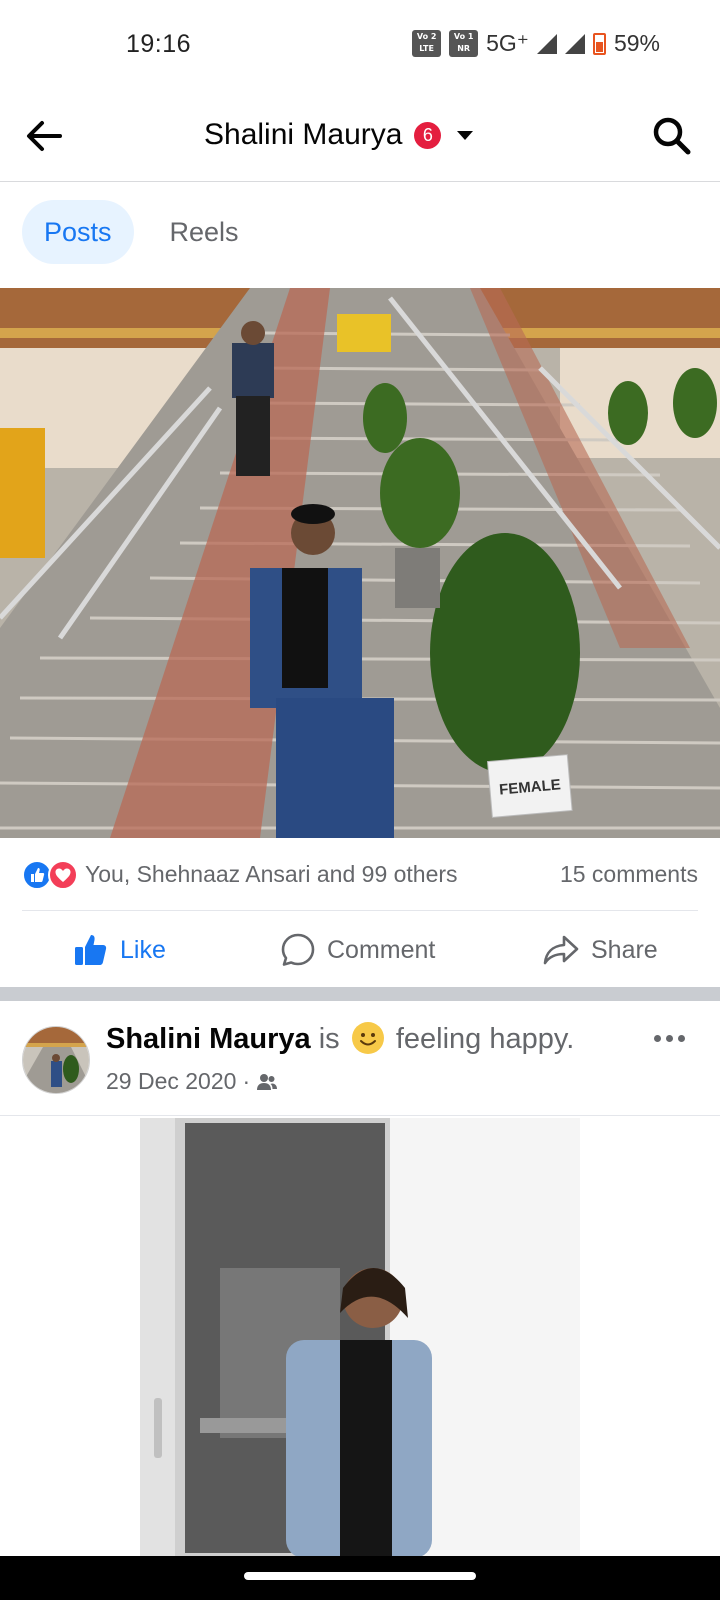 The width and height of the screenshot is (720, 1600). What do you see at coordinates (63, 875) in the screenshot?
I see `love-reaction-icon` at bounding box center [63, 875].